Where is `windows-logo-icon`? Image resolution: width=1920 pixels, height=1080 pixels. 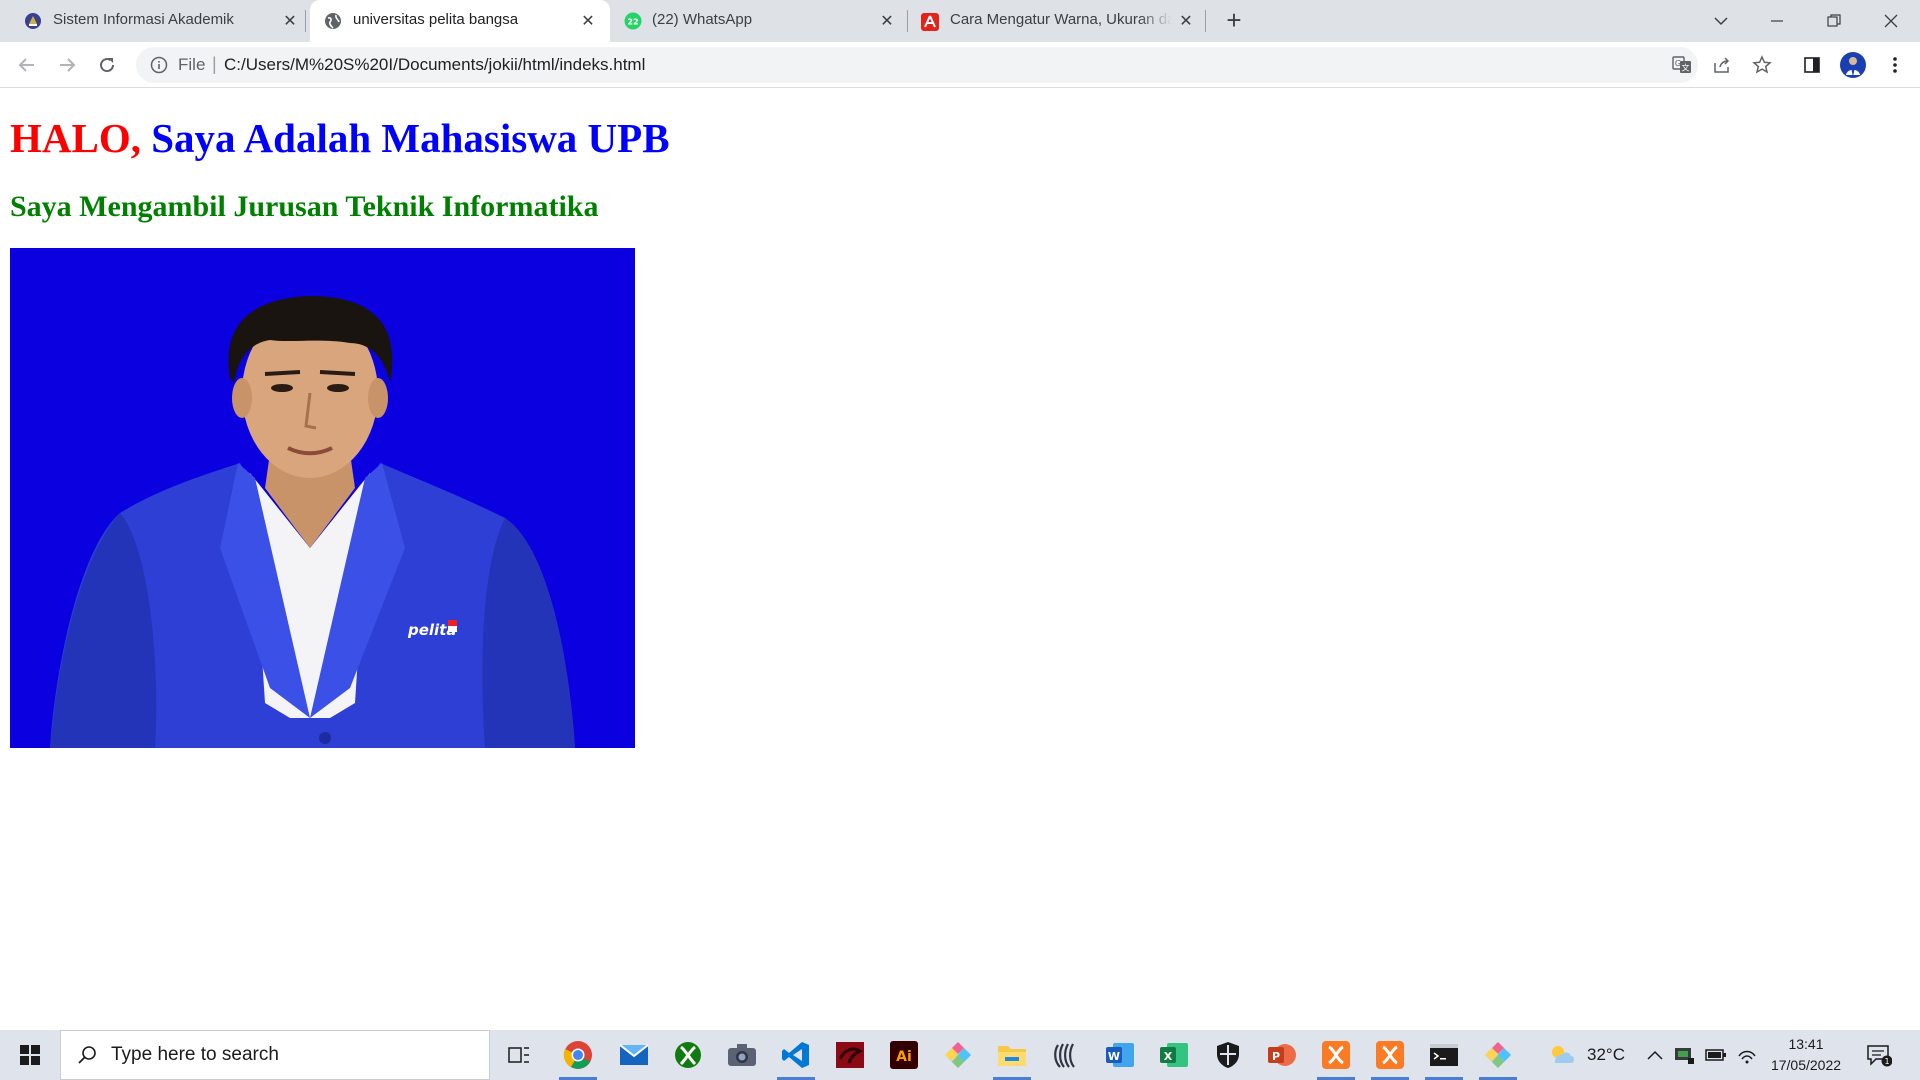 windows-logo-icon is located at coordinates (30, 1055).